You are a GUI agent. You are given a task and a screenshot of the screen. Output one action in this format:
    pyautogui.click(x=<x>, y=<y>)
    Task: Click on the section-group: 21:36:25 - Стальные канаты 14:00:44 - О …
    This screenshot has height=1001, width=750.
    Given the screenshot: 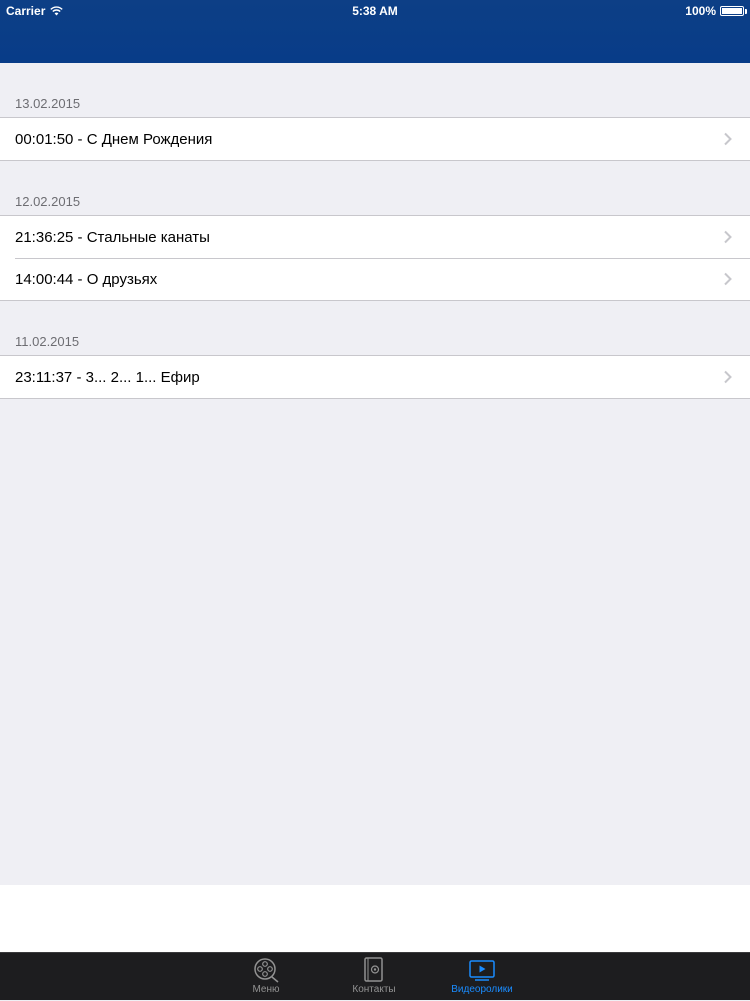 What is the action you would take?
    pyautogui.click(x=375, y=258)
    